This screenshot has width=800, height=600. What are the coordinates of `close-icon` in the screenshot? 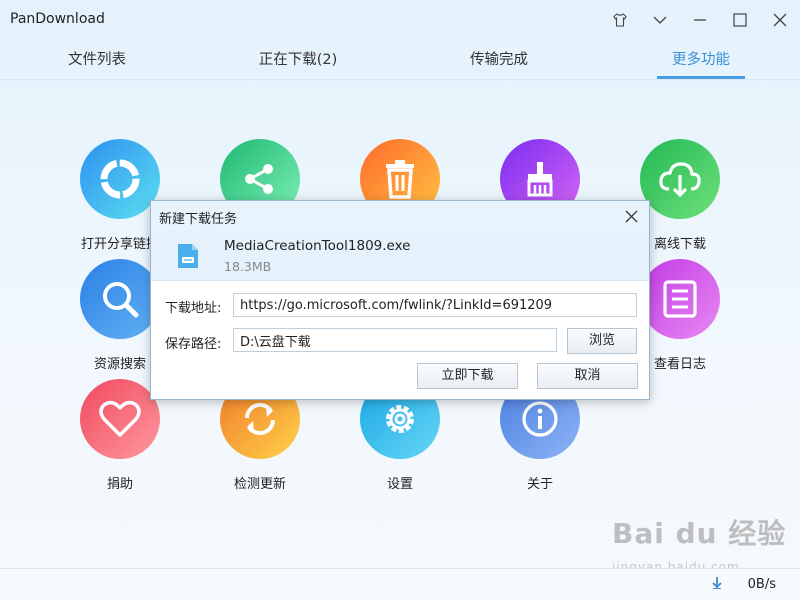 It's located at (780, 20).